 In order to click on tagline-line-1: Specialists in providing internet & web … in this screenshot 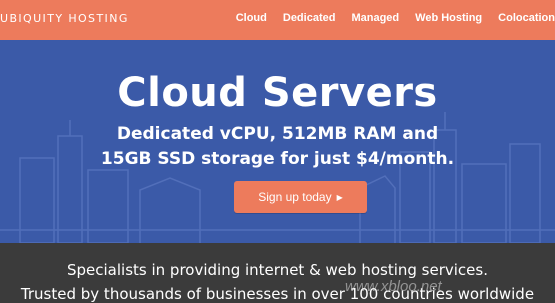, I will do `click(277, 270)`.